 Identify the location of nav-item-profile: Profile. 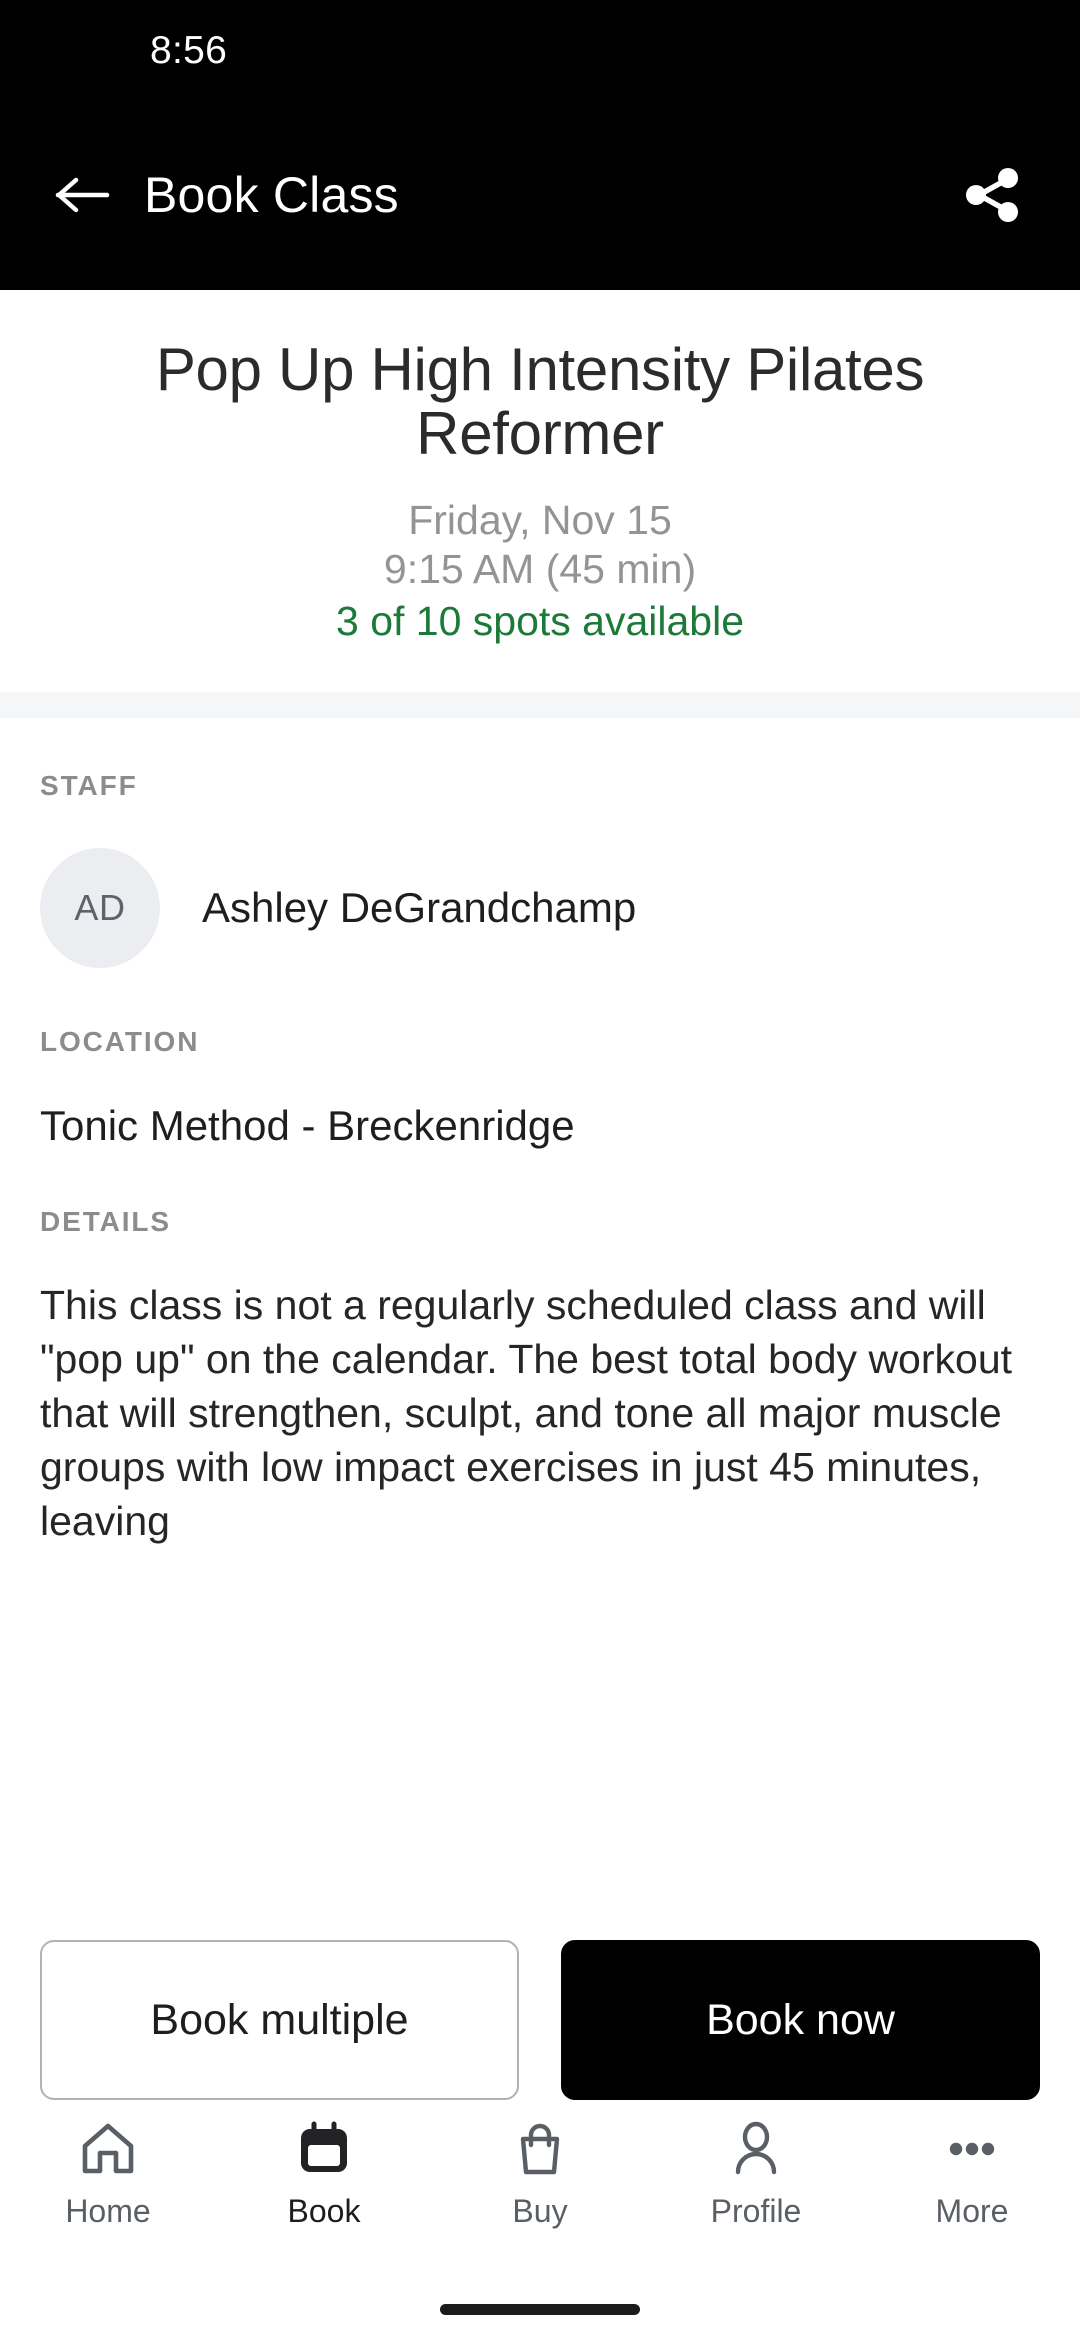
(756, 2172).